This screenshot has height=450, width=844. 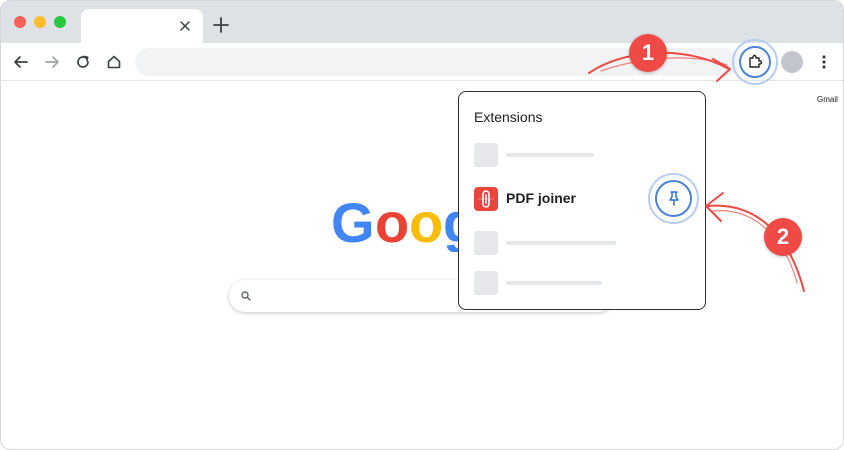 I want to click on tab-active, so click(x=142, y=26).